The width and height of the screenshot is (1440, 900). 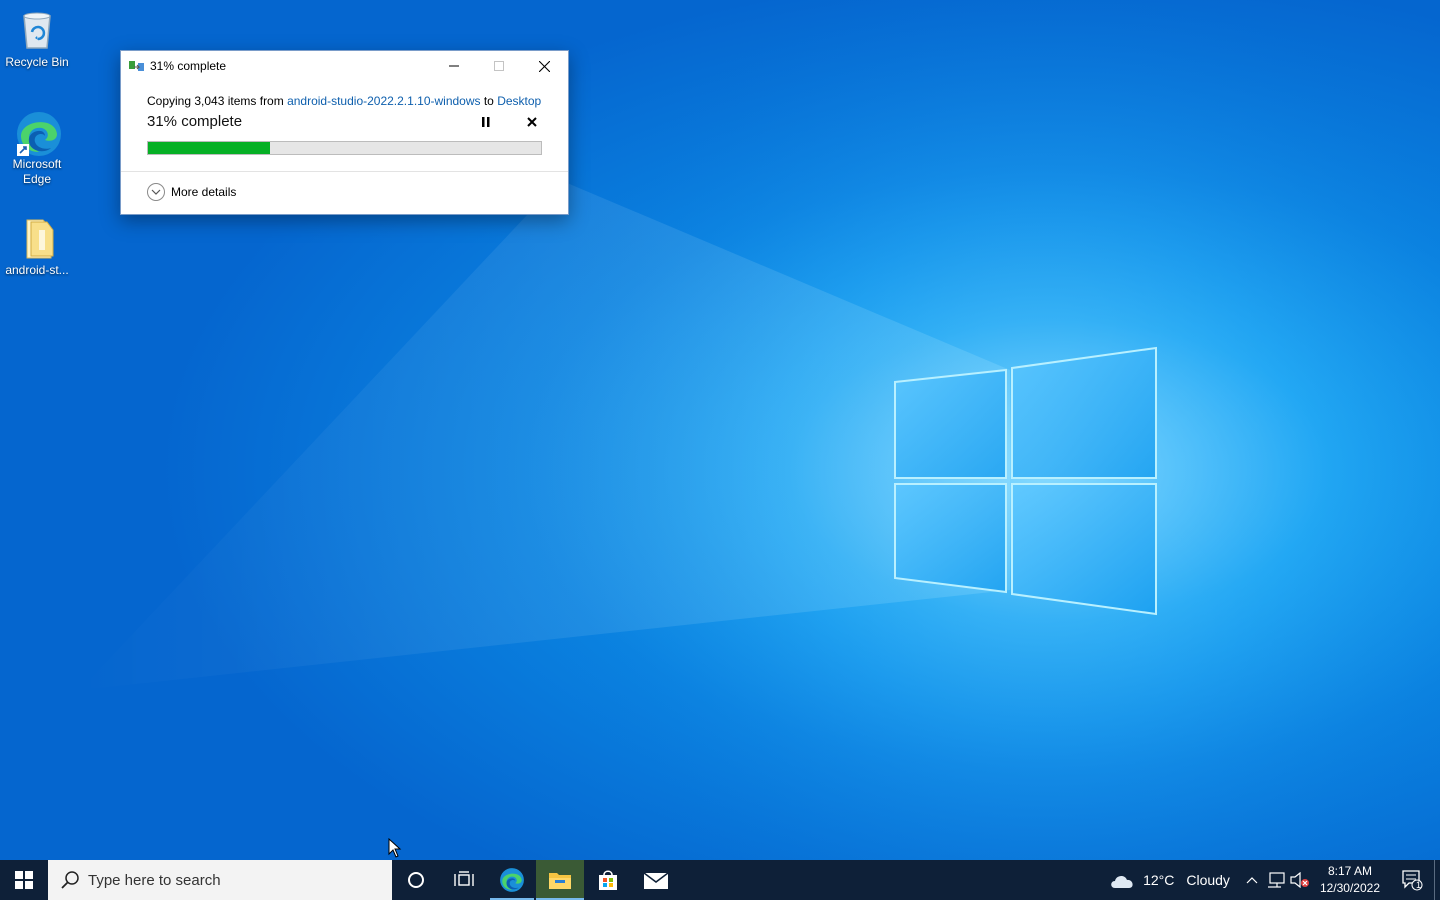 I want to click on progress-fill, so click(x=209, y=148).